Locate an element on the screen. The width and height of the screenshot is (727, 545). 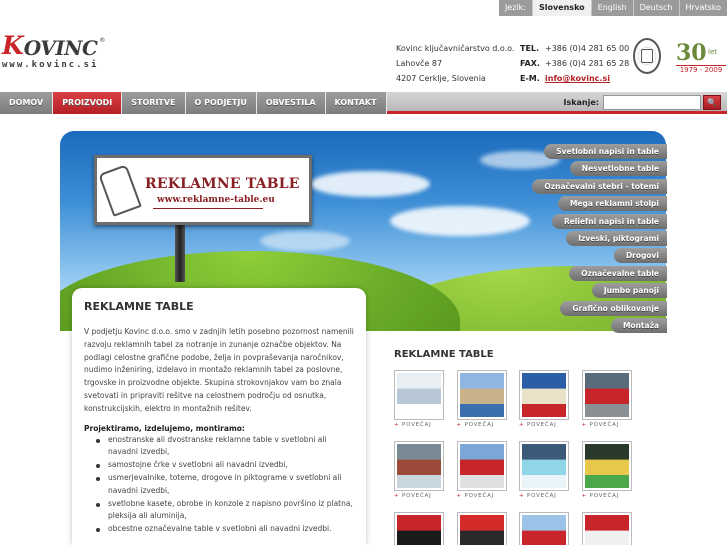
mail-link: info@kovinc.si is located at coordinates (577, 78).